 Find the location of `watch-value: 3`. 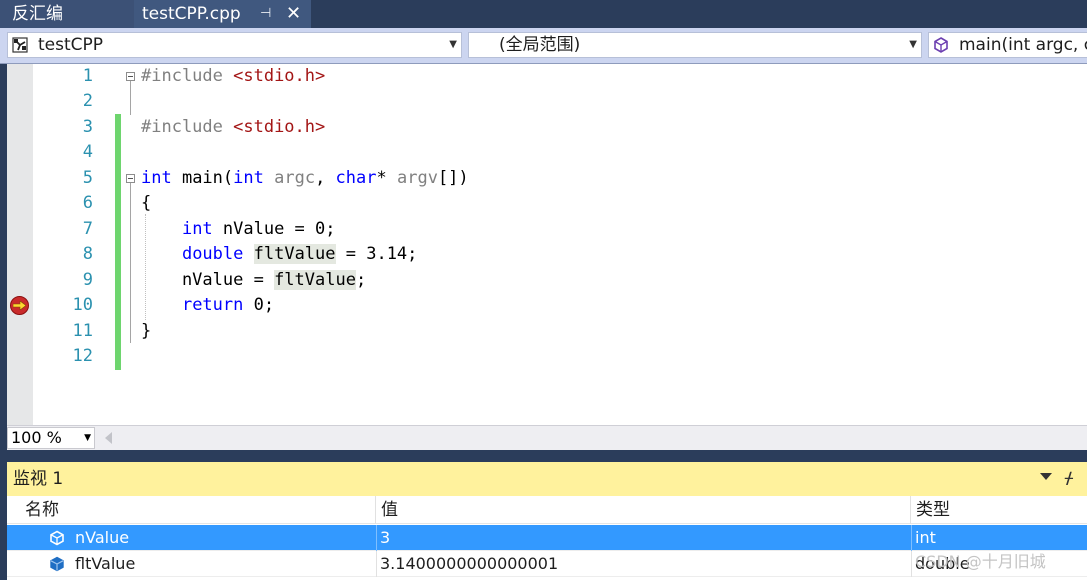

watch-value: 3 is located at coordinates (385, 538).